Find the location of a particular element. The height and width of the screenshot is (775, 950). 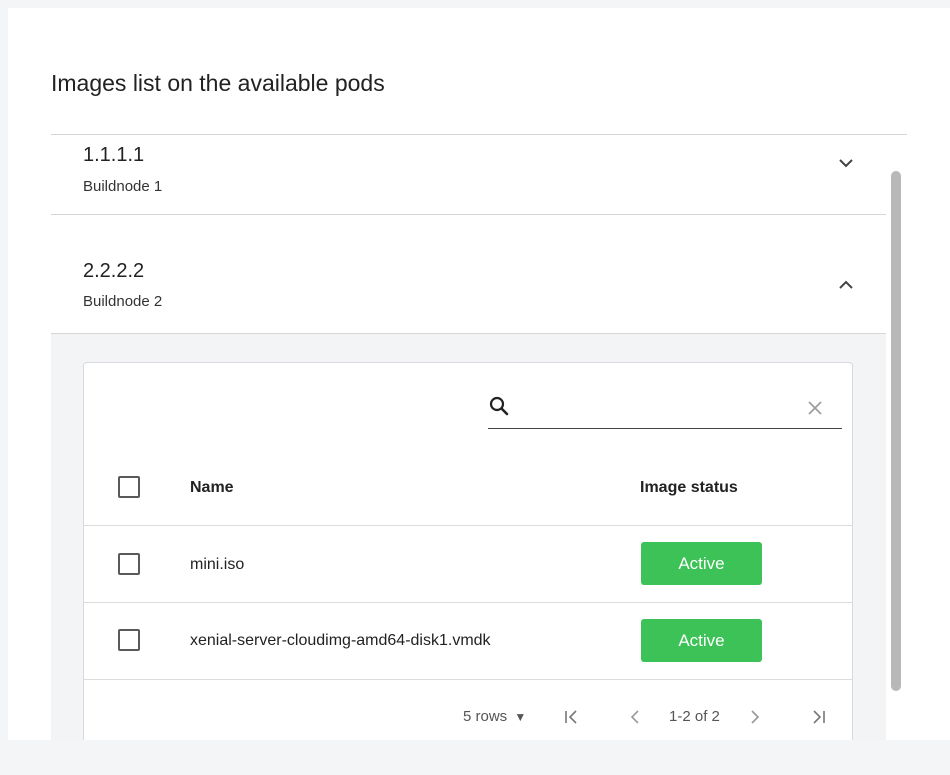

panel-title: Images list on the available pods is located at coordinates (218, 83).